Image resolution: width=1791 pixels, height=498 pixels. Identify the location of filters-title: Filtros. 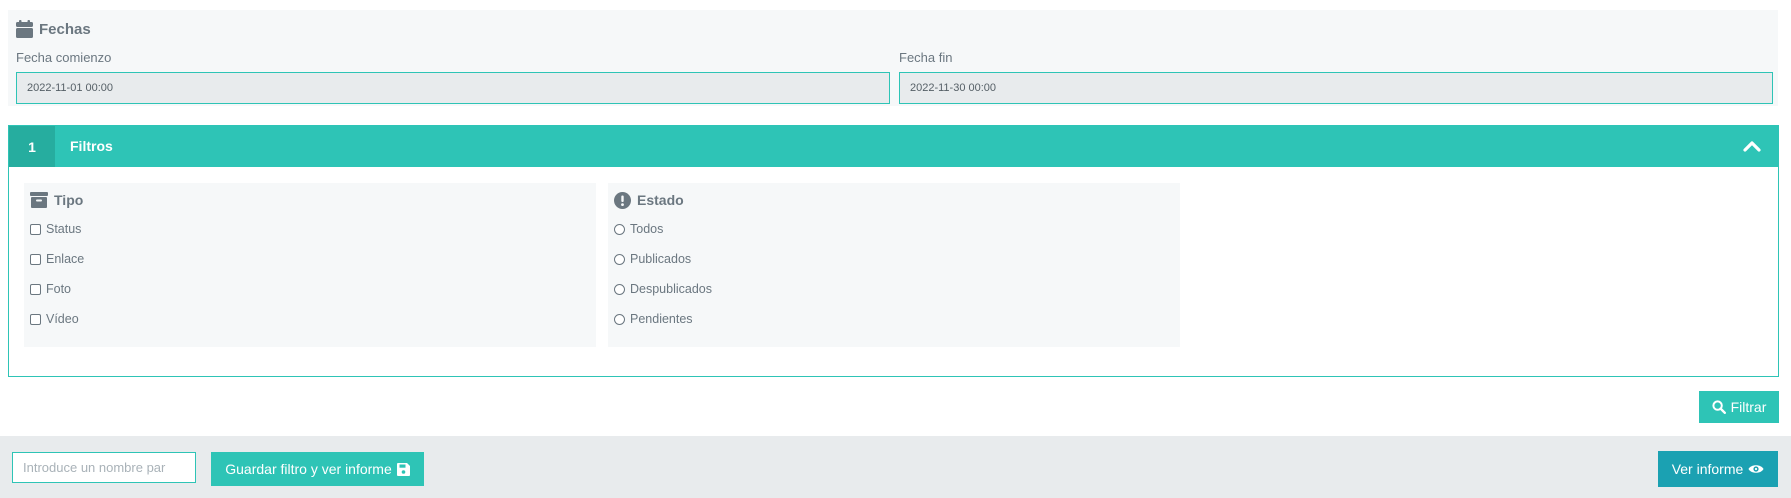
(91, 146).